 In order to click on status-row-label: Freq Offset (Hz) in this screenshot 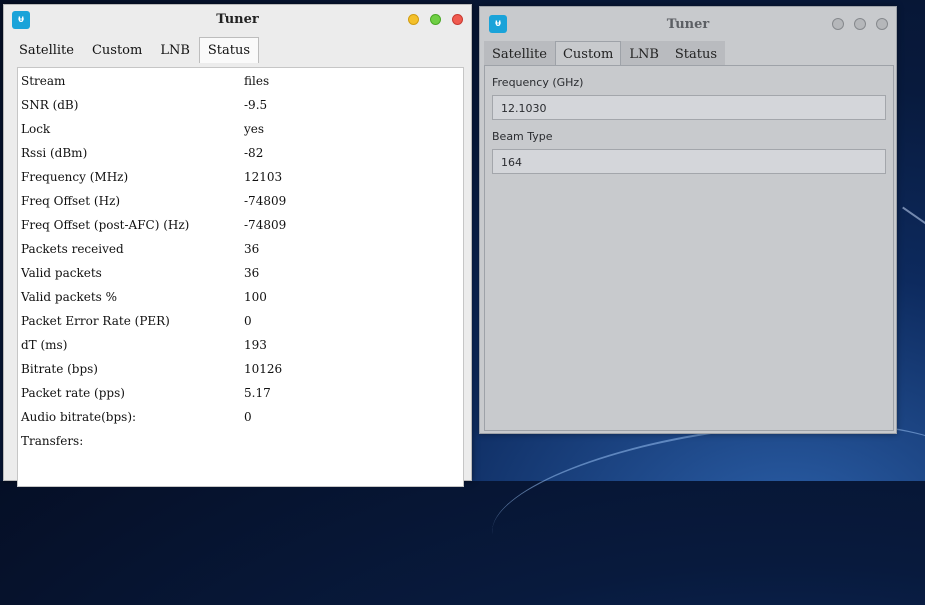, I will do `click(71, 201)`.